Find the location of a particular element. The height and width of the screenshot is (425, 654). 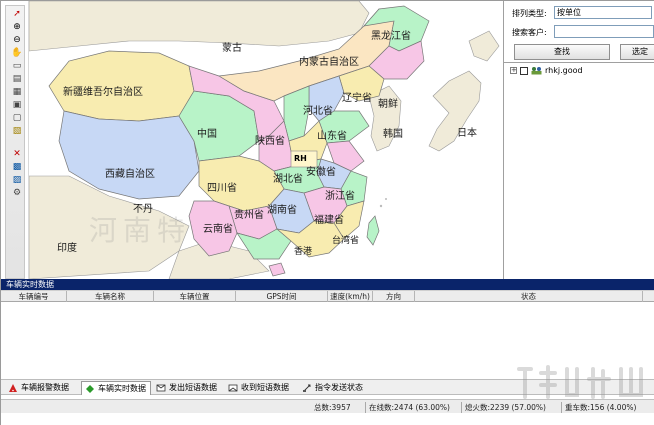

map-label-india: 印度 is located at coordinates (67, 248).